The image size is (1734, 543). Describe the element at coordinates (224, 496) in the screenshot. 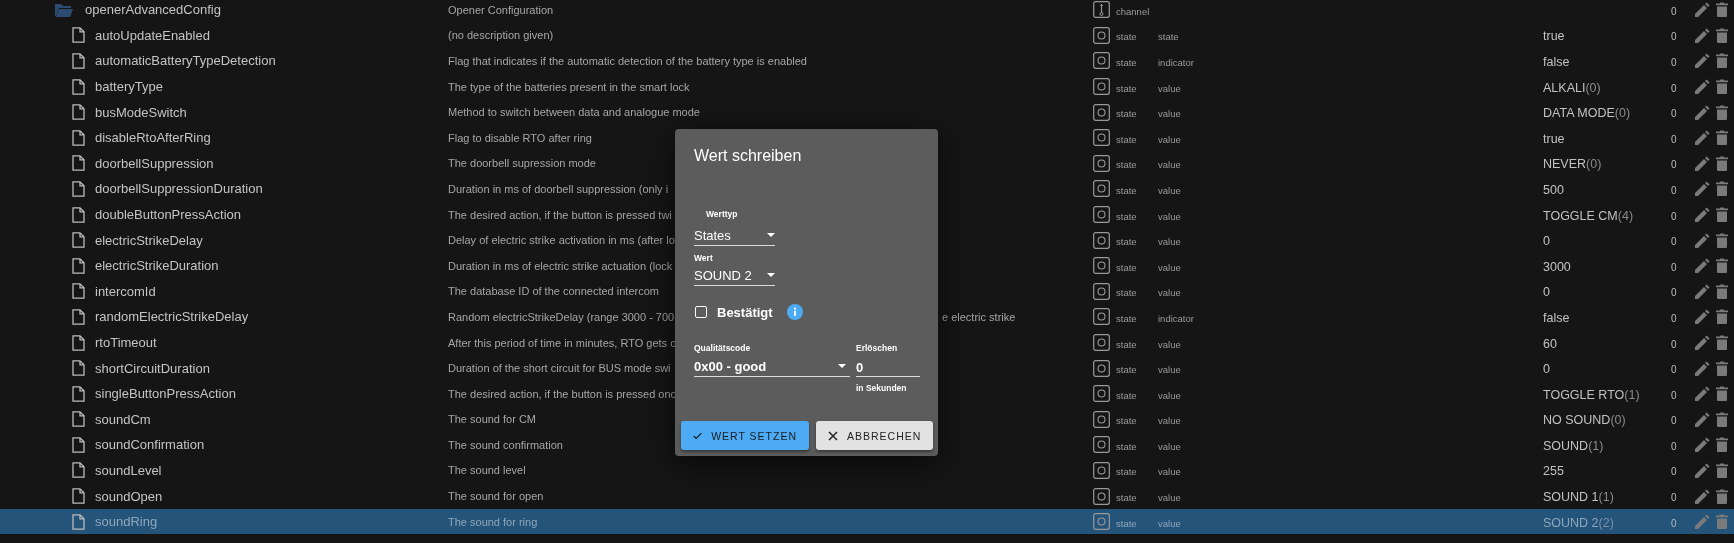

I see `tree-item: soundOpen` at that location.